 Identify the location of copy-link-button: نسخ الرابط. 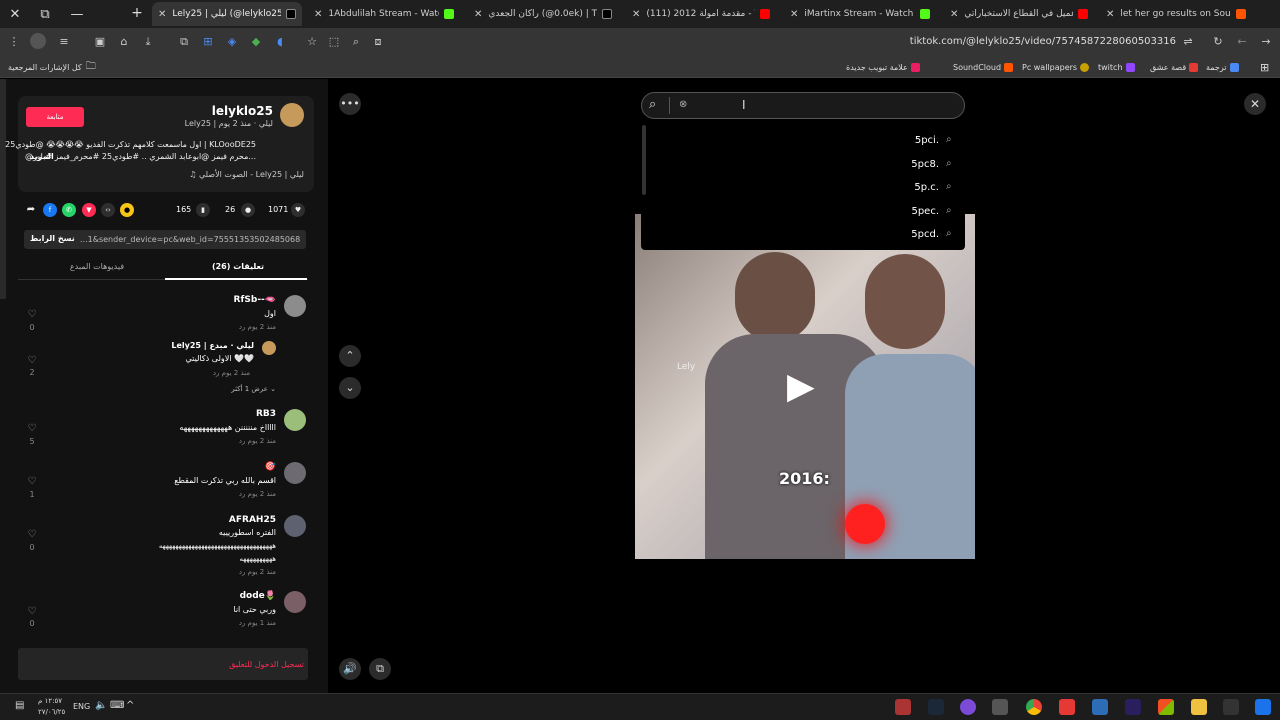
(52, 238).